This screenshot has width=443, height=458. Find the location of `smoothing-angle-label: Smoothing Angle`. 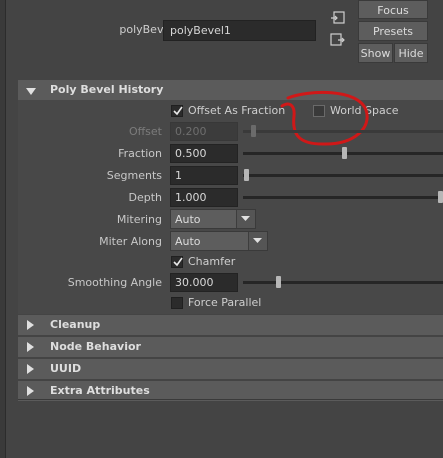

smoothing-angle-label: Smoothing Angle is located at coordinates (114, 282).